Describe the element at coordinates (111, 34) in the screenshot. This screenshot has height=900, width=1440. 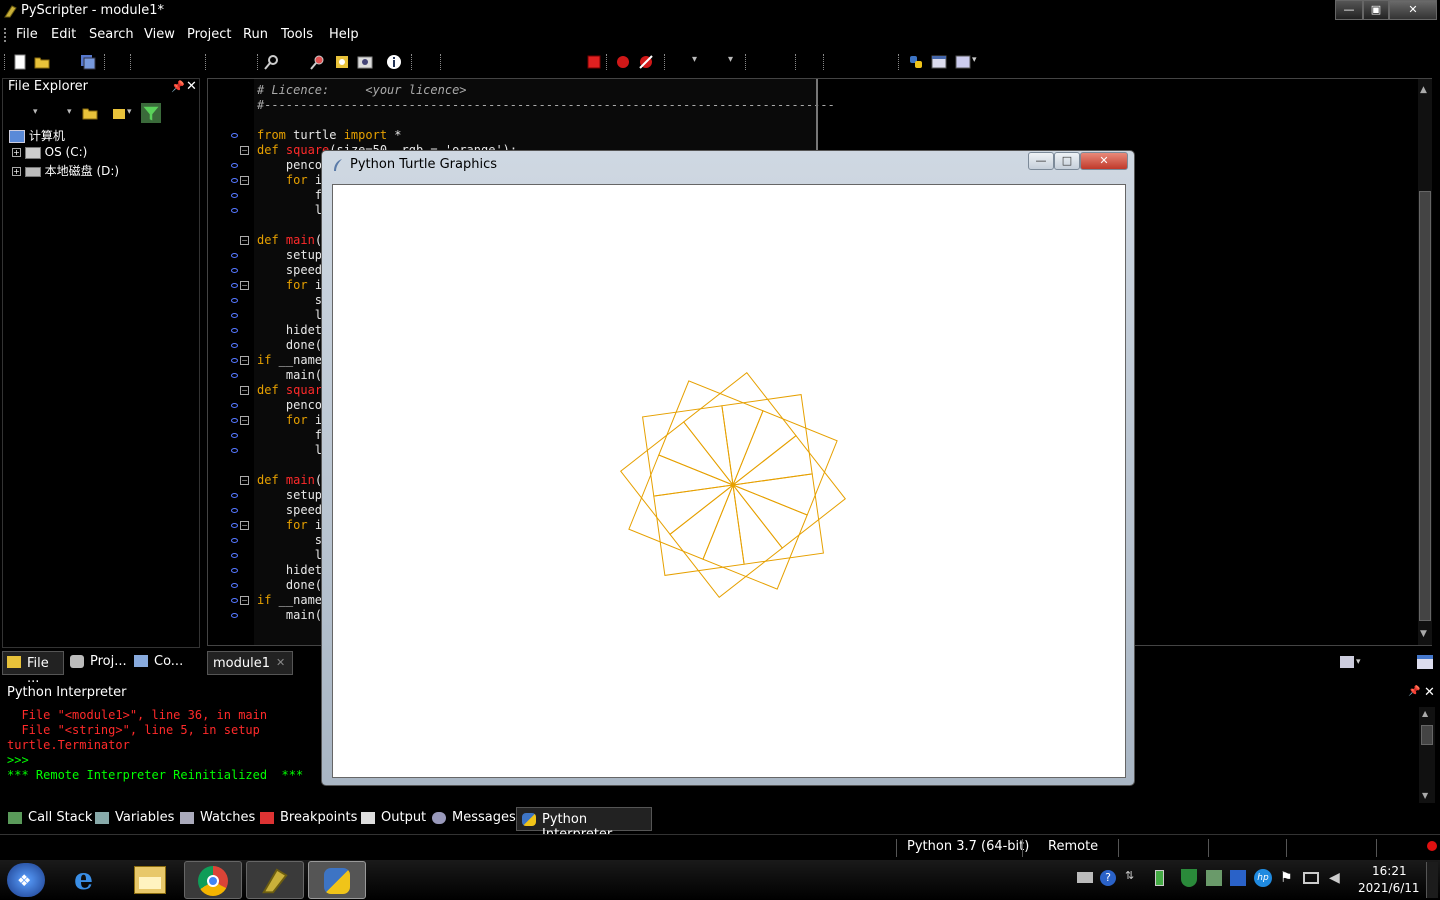
I see `menu-search: Search` at that location.